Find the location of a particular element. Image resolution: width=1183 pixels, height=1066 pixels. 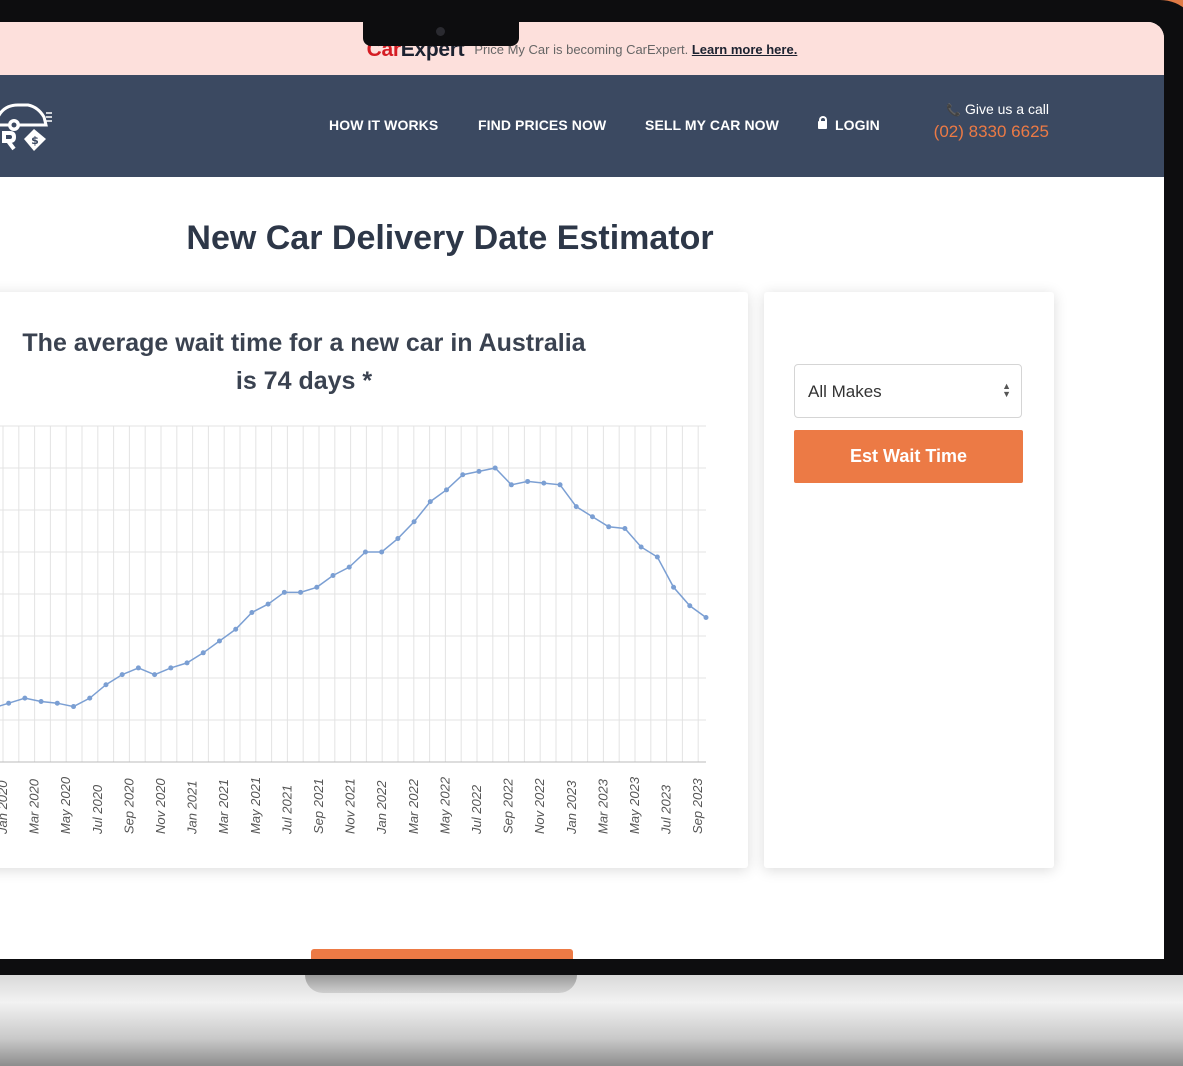

chart-x-tick-label: Jan 2020 is located at coordinates (5, 807).